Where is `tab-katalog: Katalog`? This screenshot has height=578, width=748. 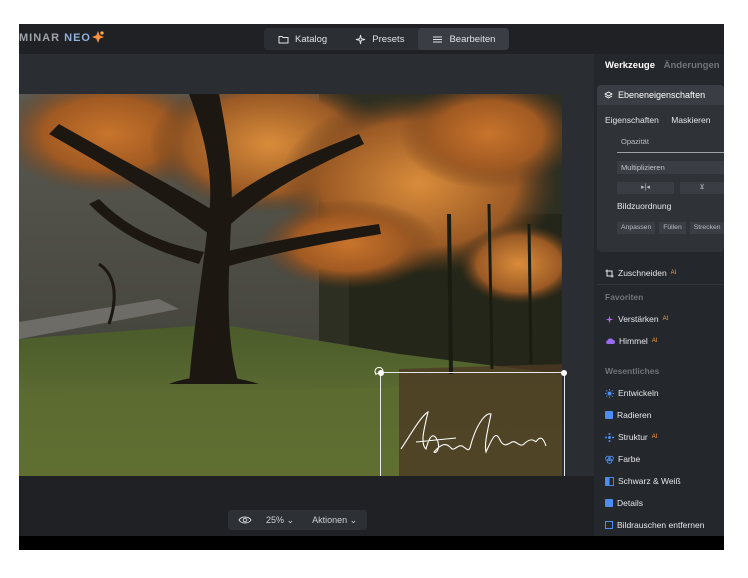 tab-katalog: Katalog is located at coordinates (302, 39).